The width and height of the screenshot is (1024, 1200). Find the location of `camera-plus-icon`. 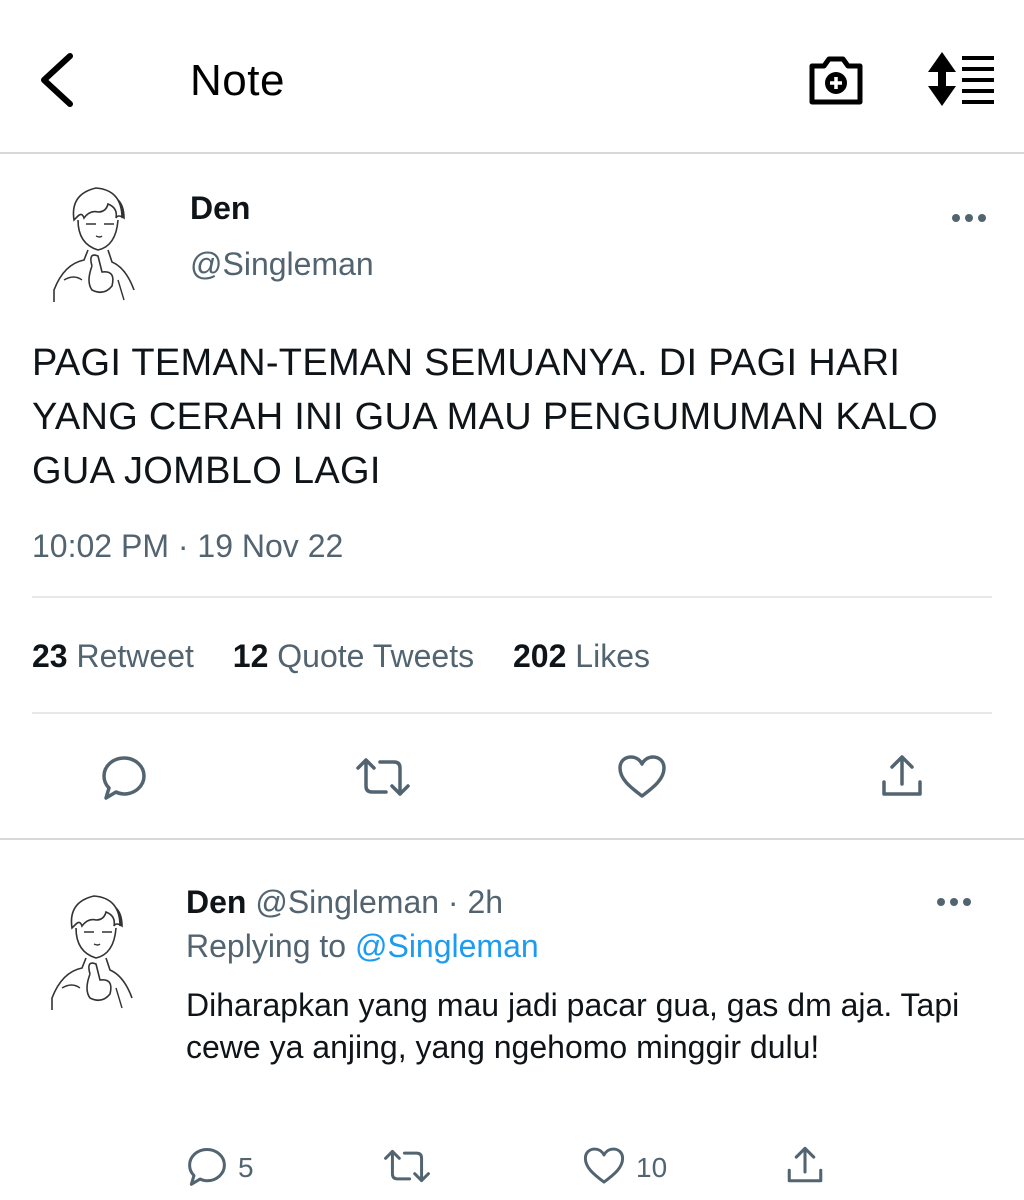

camera-plus-icon is located at coordinates (836, 79).